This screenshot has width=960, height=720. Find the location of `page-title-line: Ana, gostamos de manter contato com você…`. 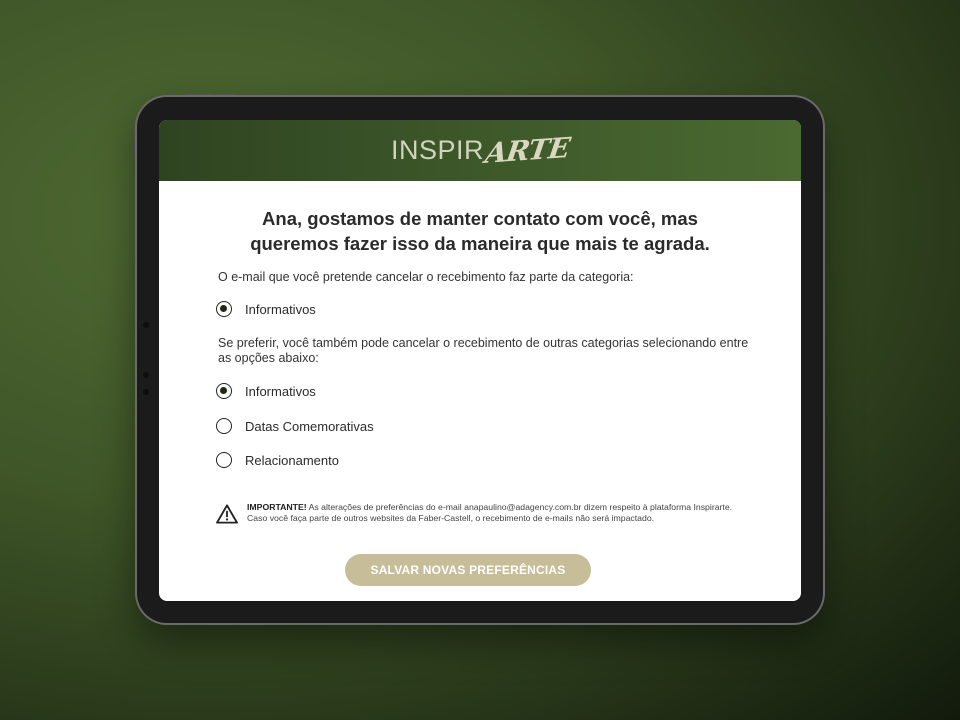

page-title-line: Ana, gostamos de manter contato com você… is located at coordinates (480, 218).